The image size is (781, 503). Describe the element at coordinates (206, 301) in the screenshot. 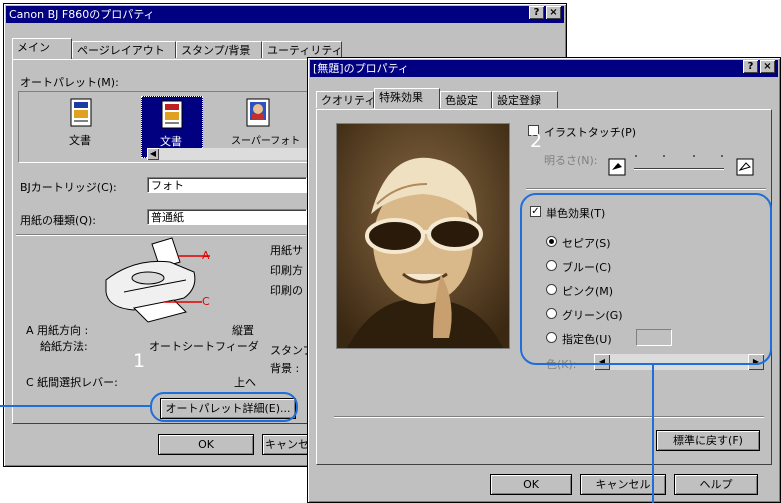

I see `marker-c: C` at that location.